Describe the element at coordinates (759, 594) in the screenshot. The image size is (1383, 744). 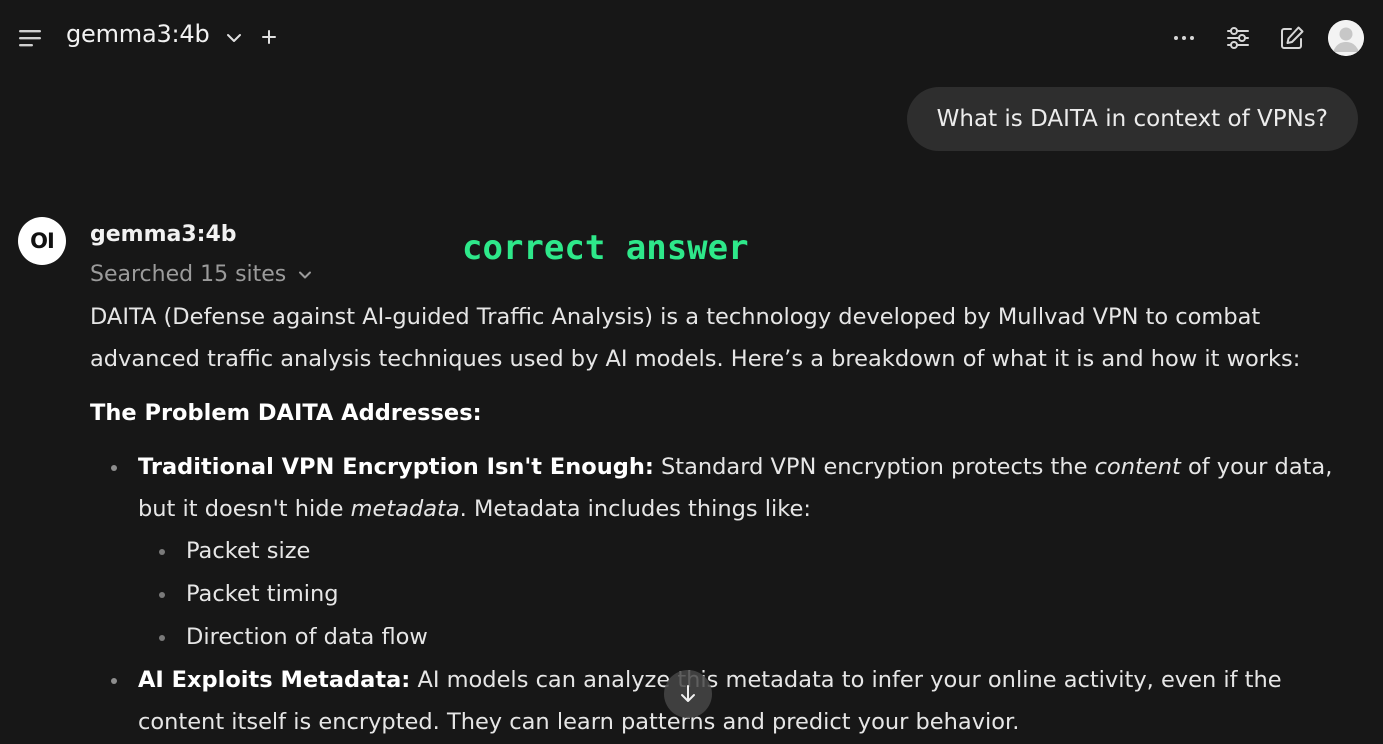
I see `sub-list-item: Packet timing` at that location.